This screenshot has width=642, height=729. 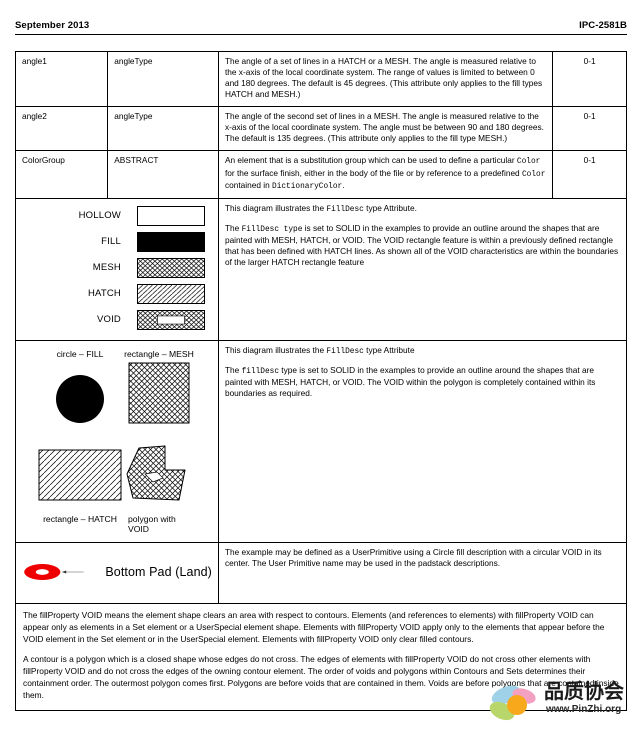 I want to click on polygon-void-caption: polygon with VOID, so click(x=152, y=523).